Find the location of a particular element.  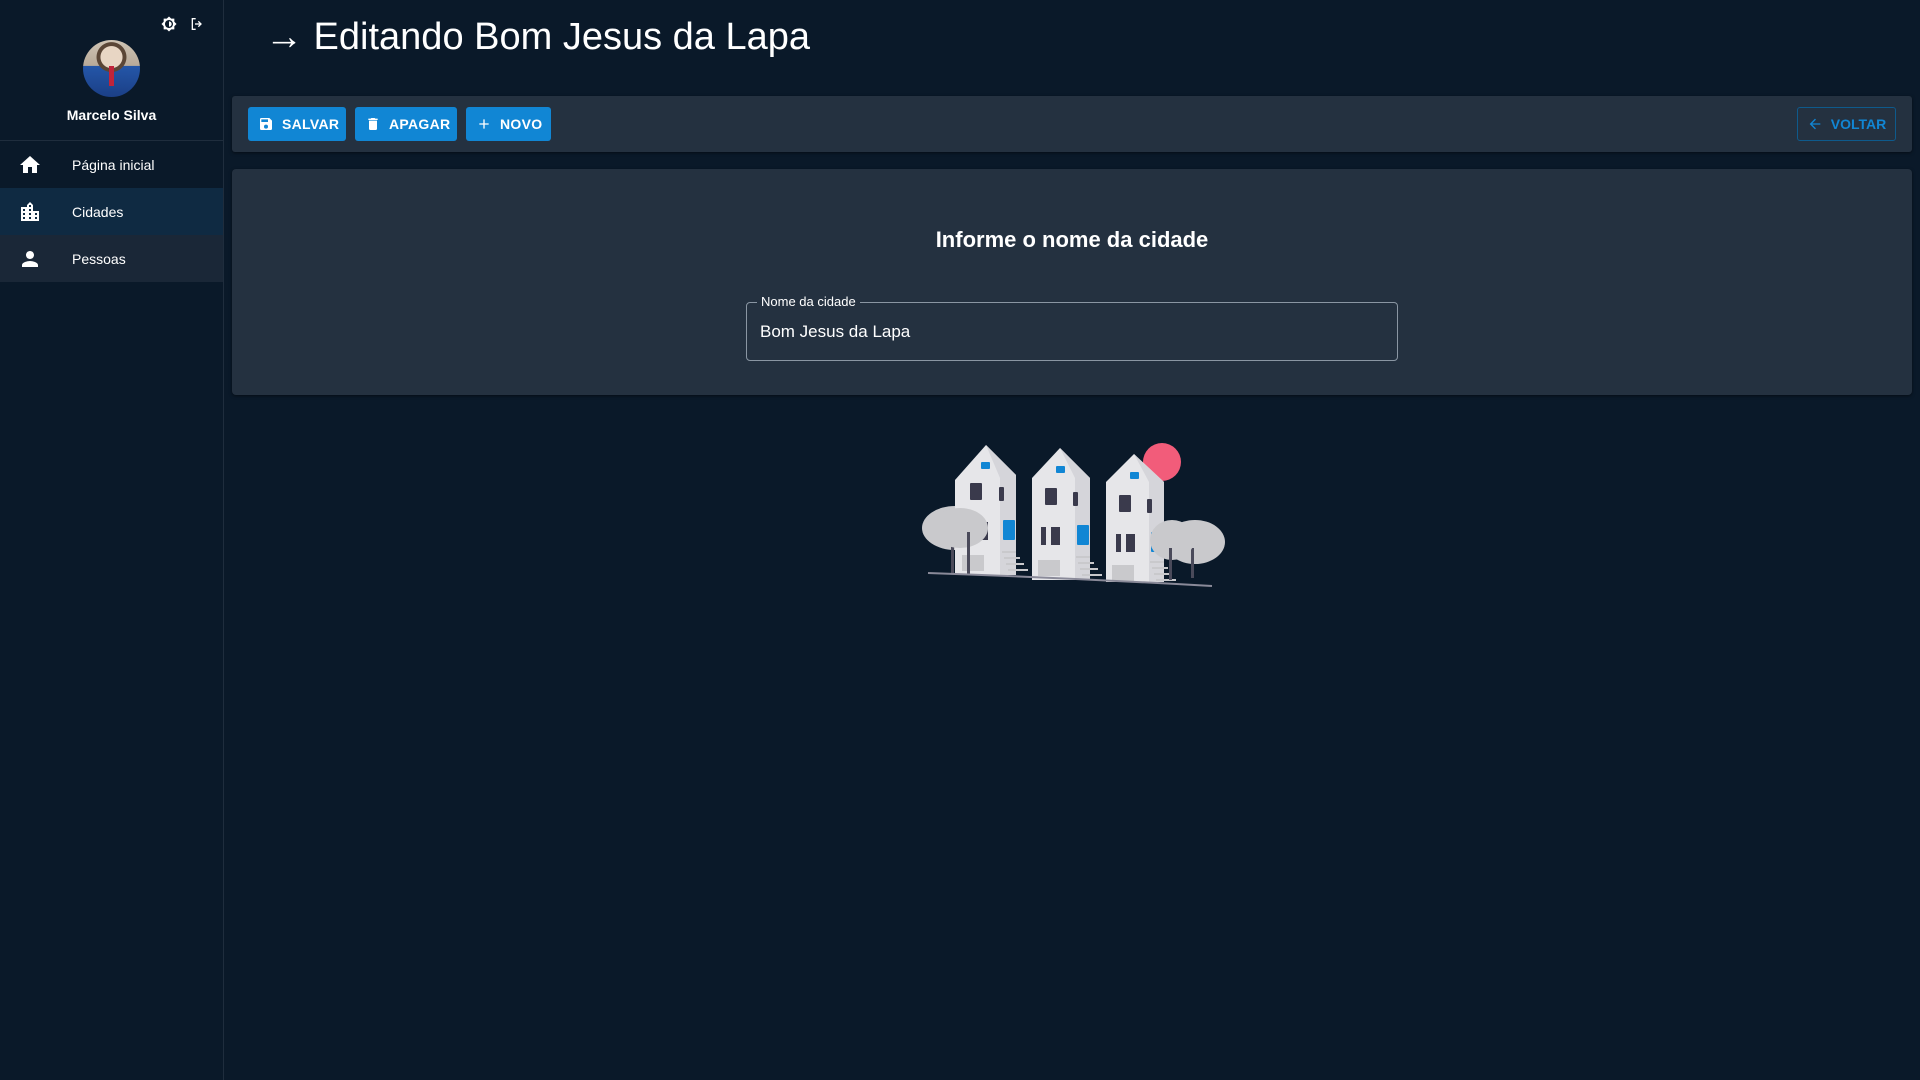

action-toolbar: Salvar Apagar Novo Voltar is located at coordinates (1072, 124).